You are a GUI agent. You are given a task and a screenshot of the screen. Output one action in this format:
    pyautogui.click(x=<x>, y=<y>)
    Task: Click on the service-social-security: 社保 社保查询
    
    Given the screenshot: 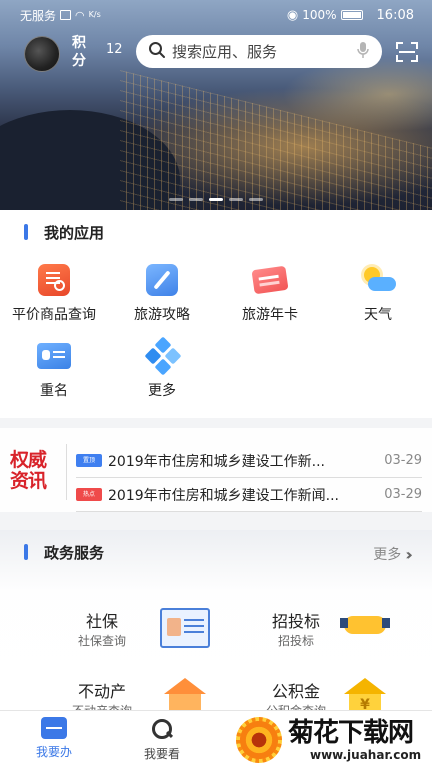 What is the action you would take?
    pyautogui.click(x=113, y=634)
    